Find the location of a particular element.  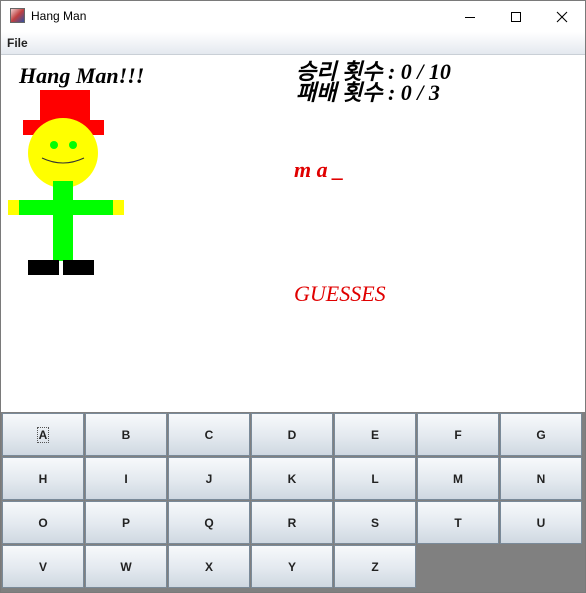

guesses-label: GUESSES is located at coordinates (340, 293).